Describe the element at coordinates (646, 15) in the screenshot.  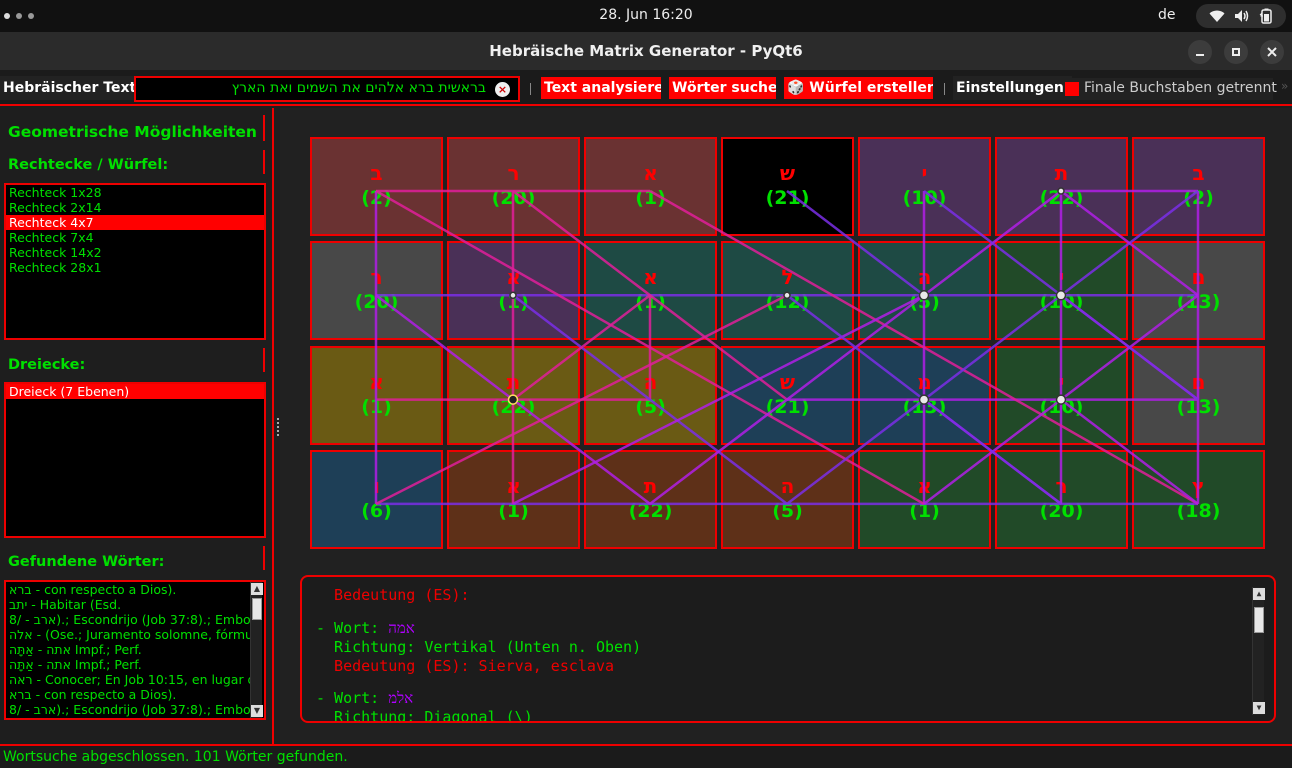
I see `clock: 28. Jun 16:20` at that location.